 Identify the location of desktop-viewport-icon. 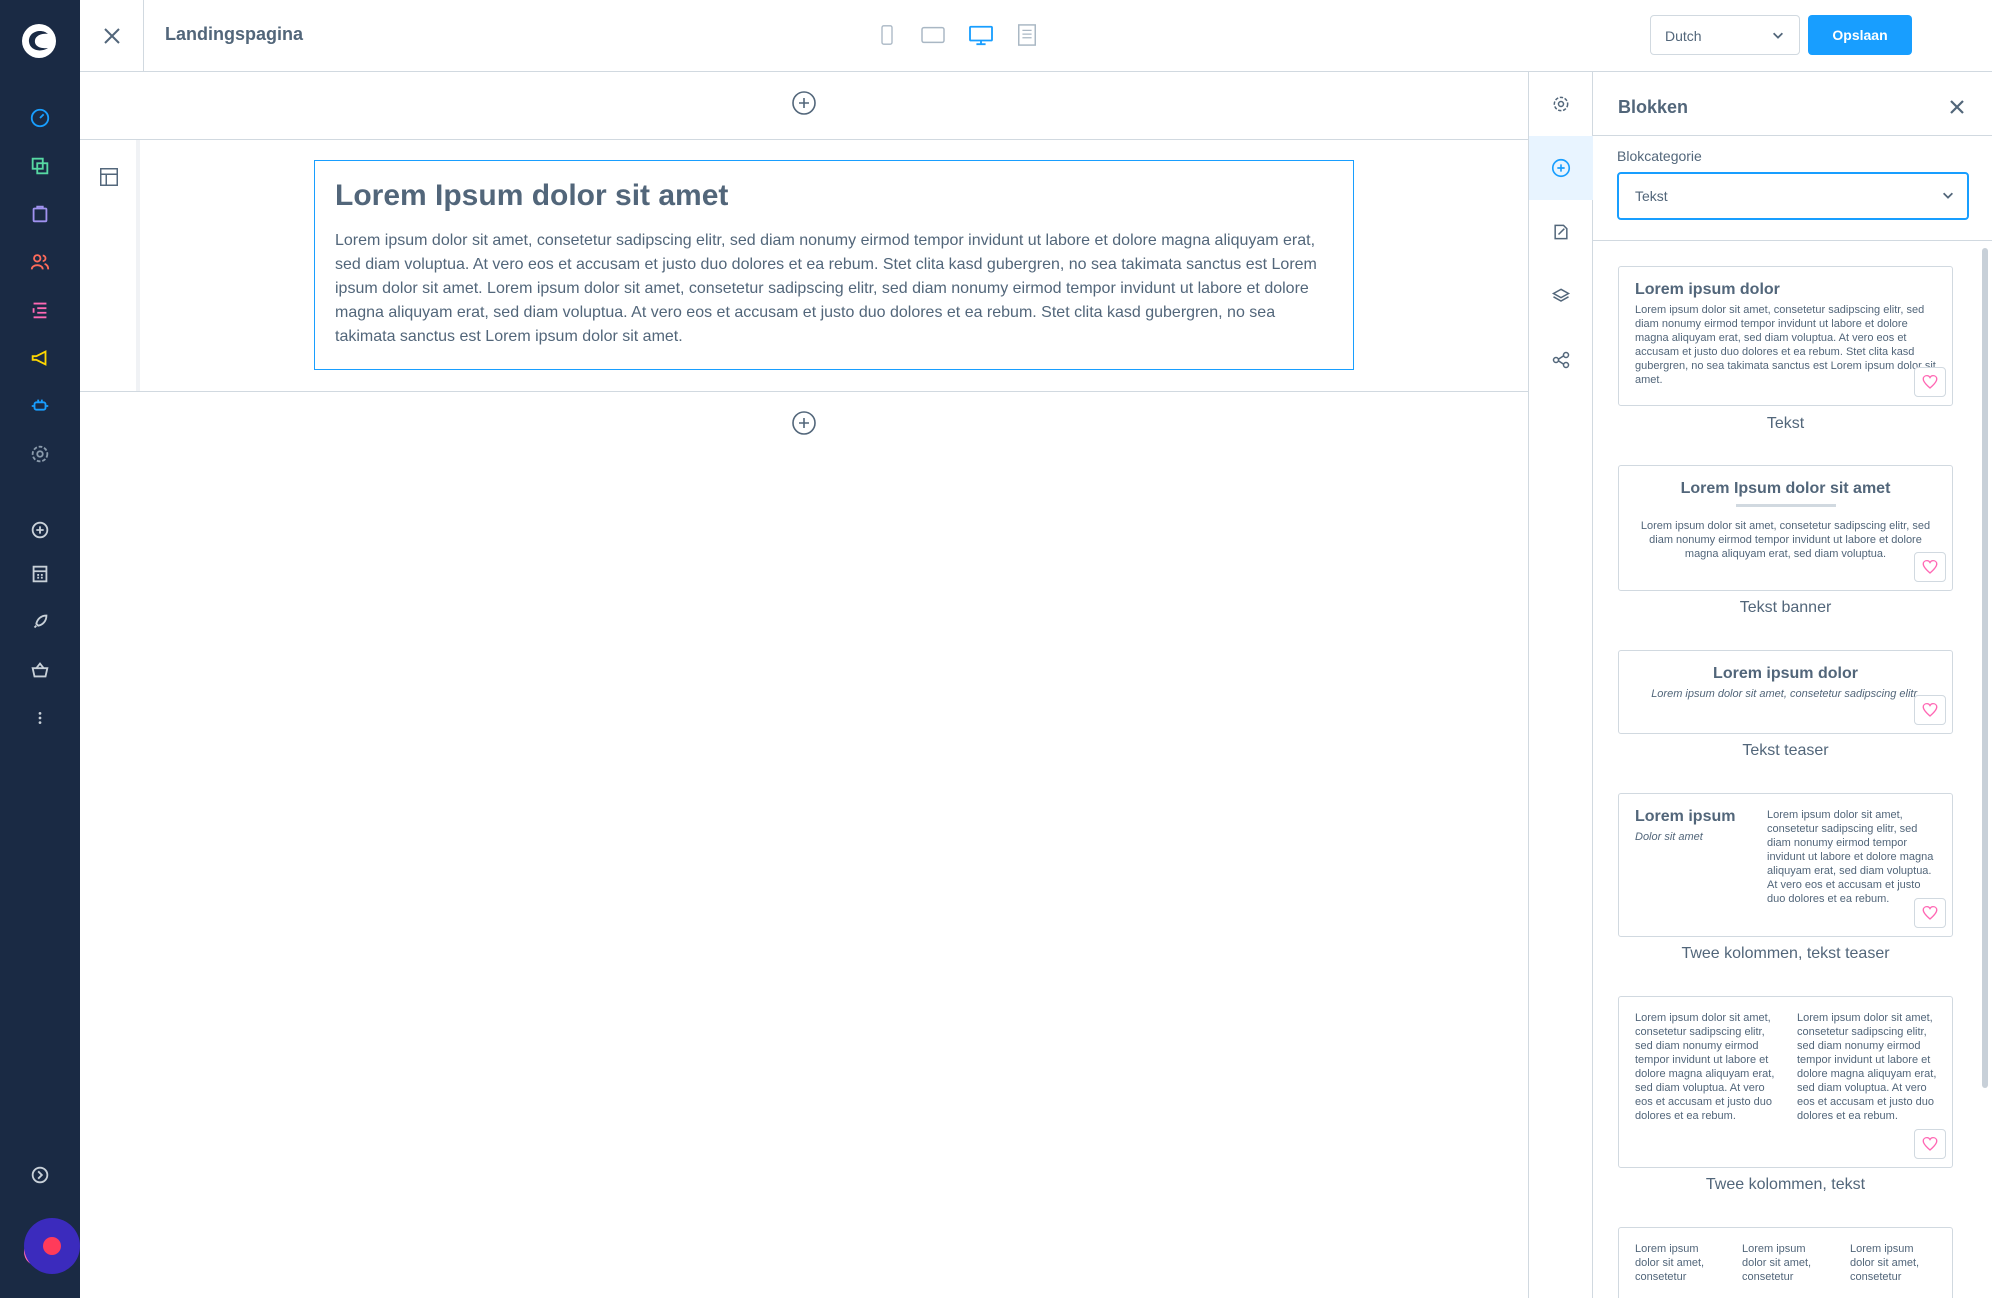
(981, 35).